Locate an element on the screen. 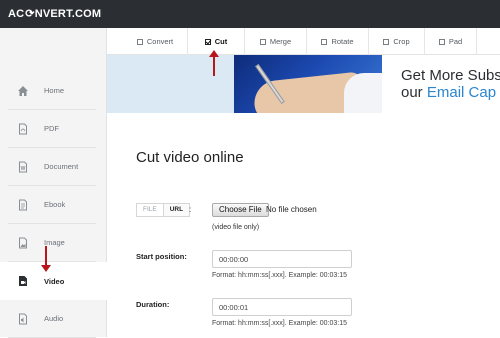 This screenshot has height=338, width=500. tab-crop: Crop is located at coordinates (397, 41).